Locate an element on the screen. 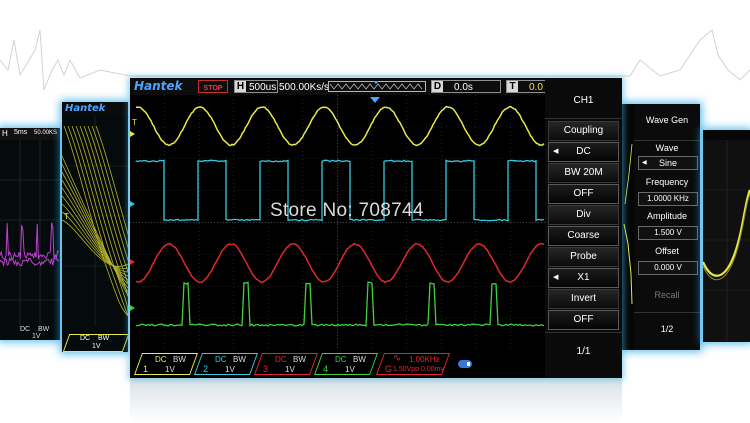 This screenshot has width=750, height=423. channel-2-status-card: 2 DC BW 1V is located at coordinates (226, 364).